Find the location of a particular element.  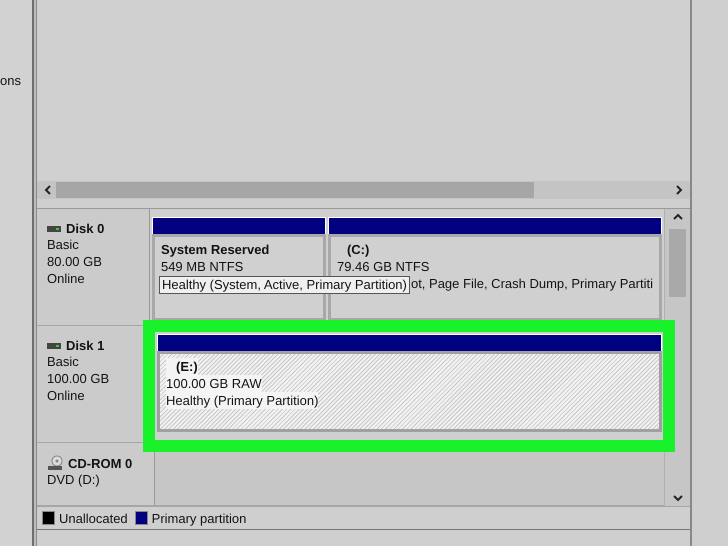

horizontal-scrollbar is located at coordinates (363, 190).